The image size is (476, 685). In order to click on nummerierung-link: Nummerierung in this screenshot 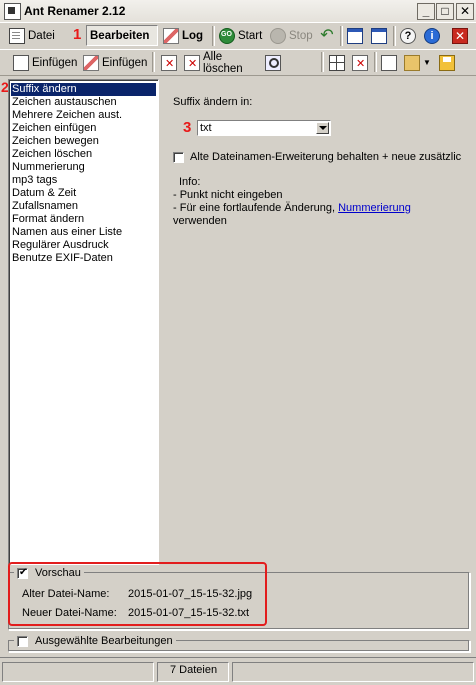, I will do `click(374, 208)`.